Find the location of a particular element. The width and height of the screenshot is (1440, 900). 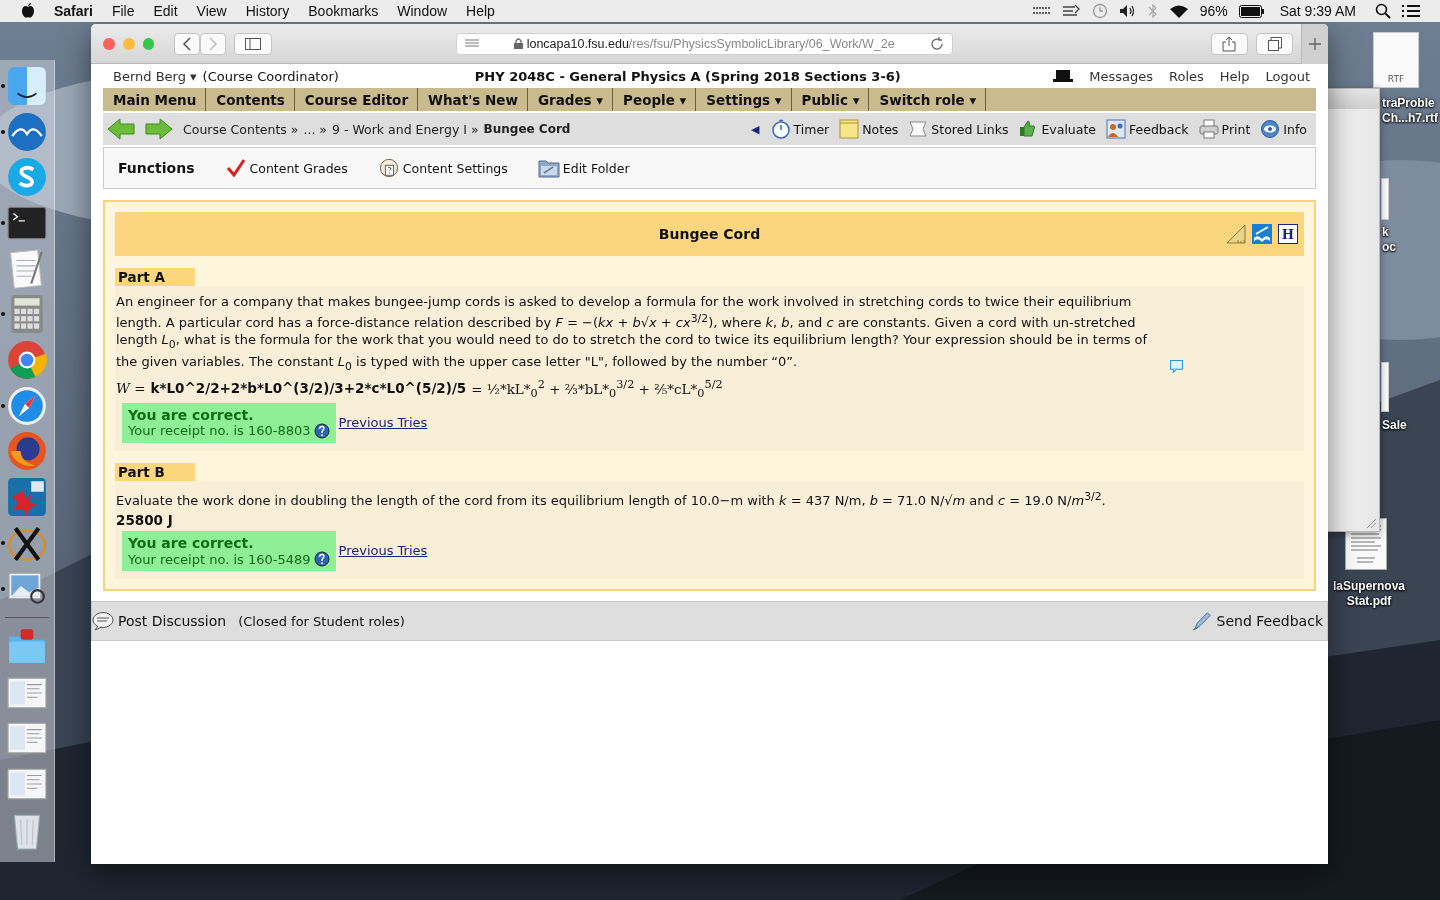

question-text: An engineer for a company that makes bungee-jump cords is asked to develop a formula for the work involved in stretching cords to twice their equilibrium length. A particular cord has a force-distance relation described by F = −(kx + b√x + cx$^{3/2}$), where k, b, and c are constants. Given a cord with un-stretched length L$_{0}$, what is the formula for the work that you would need to do to stretch the cord to twice its equilibrium length? Your expression should be in terms of the given variables. The constant L$_{0}$ is typed with the upper case letter "L", followed by the number “0”. is located at coordinates (632, 334).